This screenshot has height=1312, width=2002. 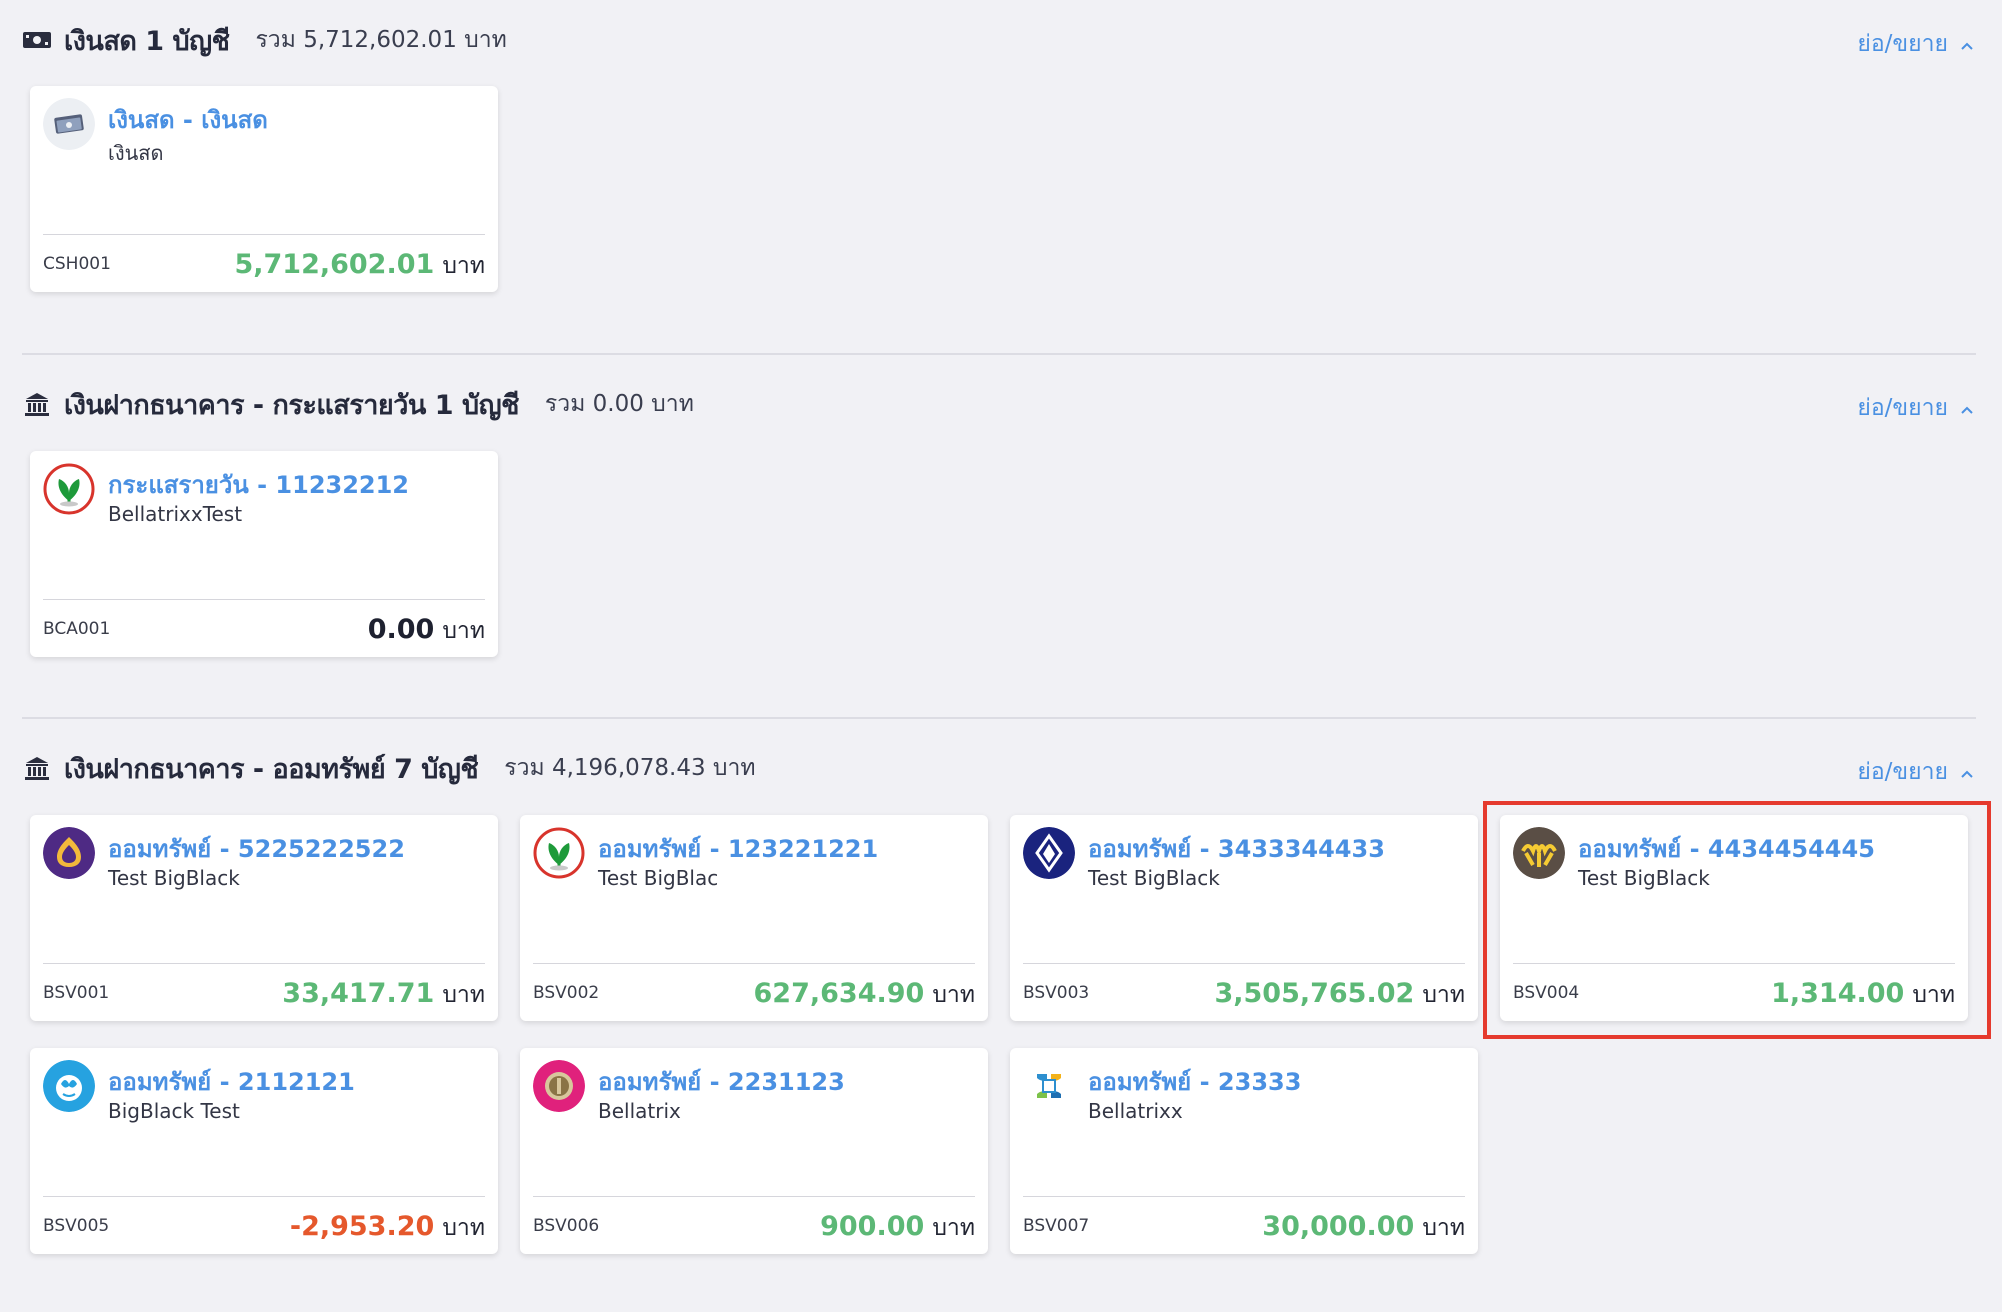 What do you see at coordinates (559, 1086) in the screenshot?
I see `gsb-logo-icon` at bounding box center [559, 1086].